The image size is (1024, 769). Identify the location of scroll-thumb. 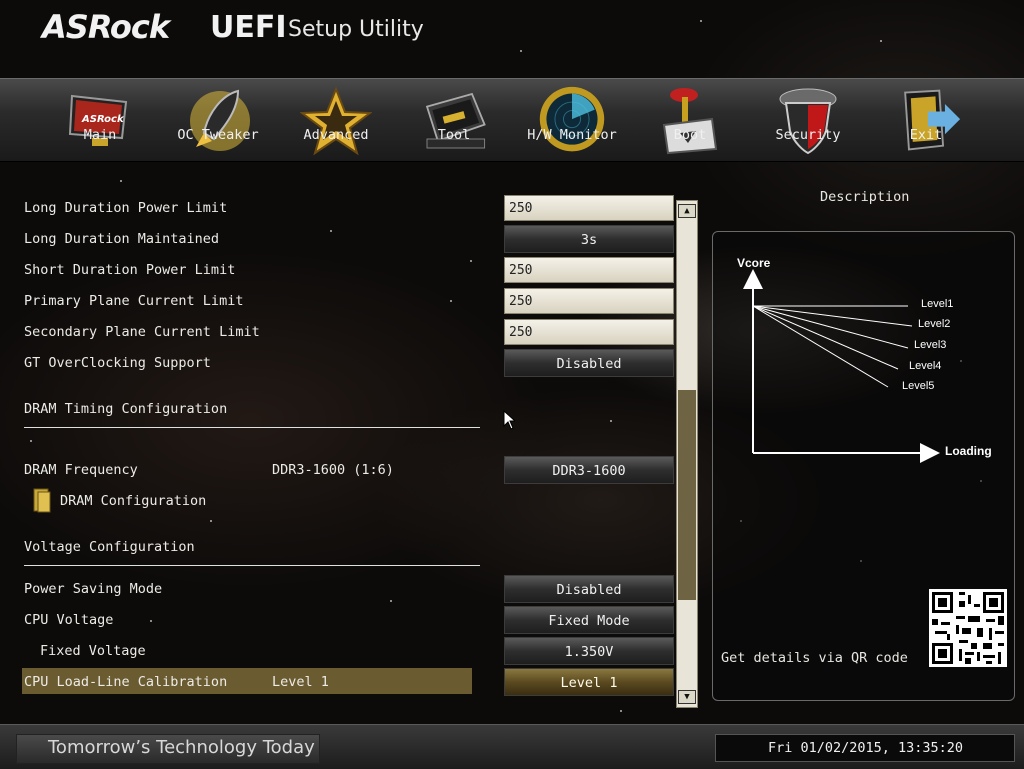
(687, 495).